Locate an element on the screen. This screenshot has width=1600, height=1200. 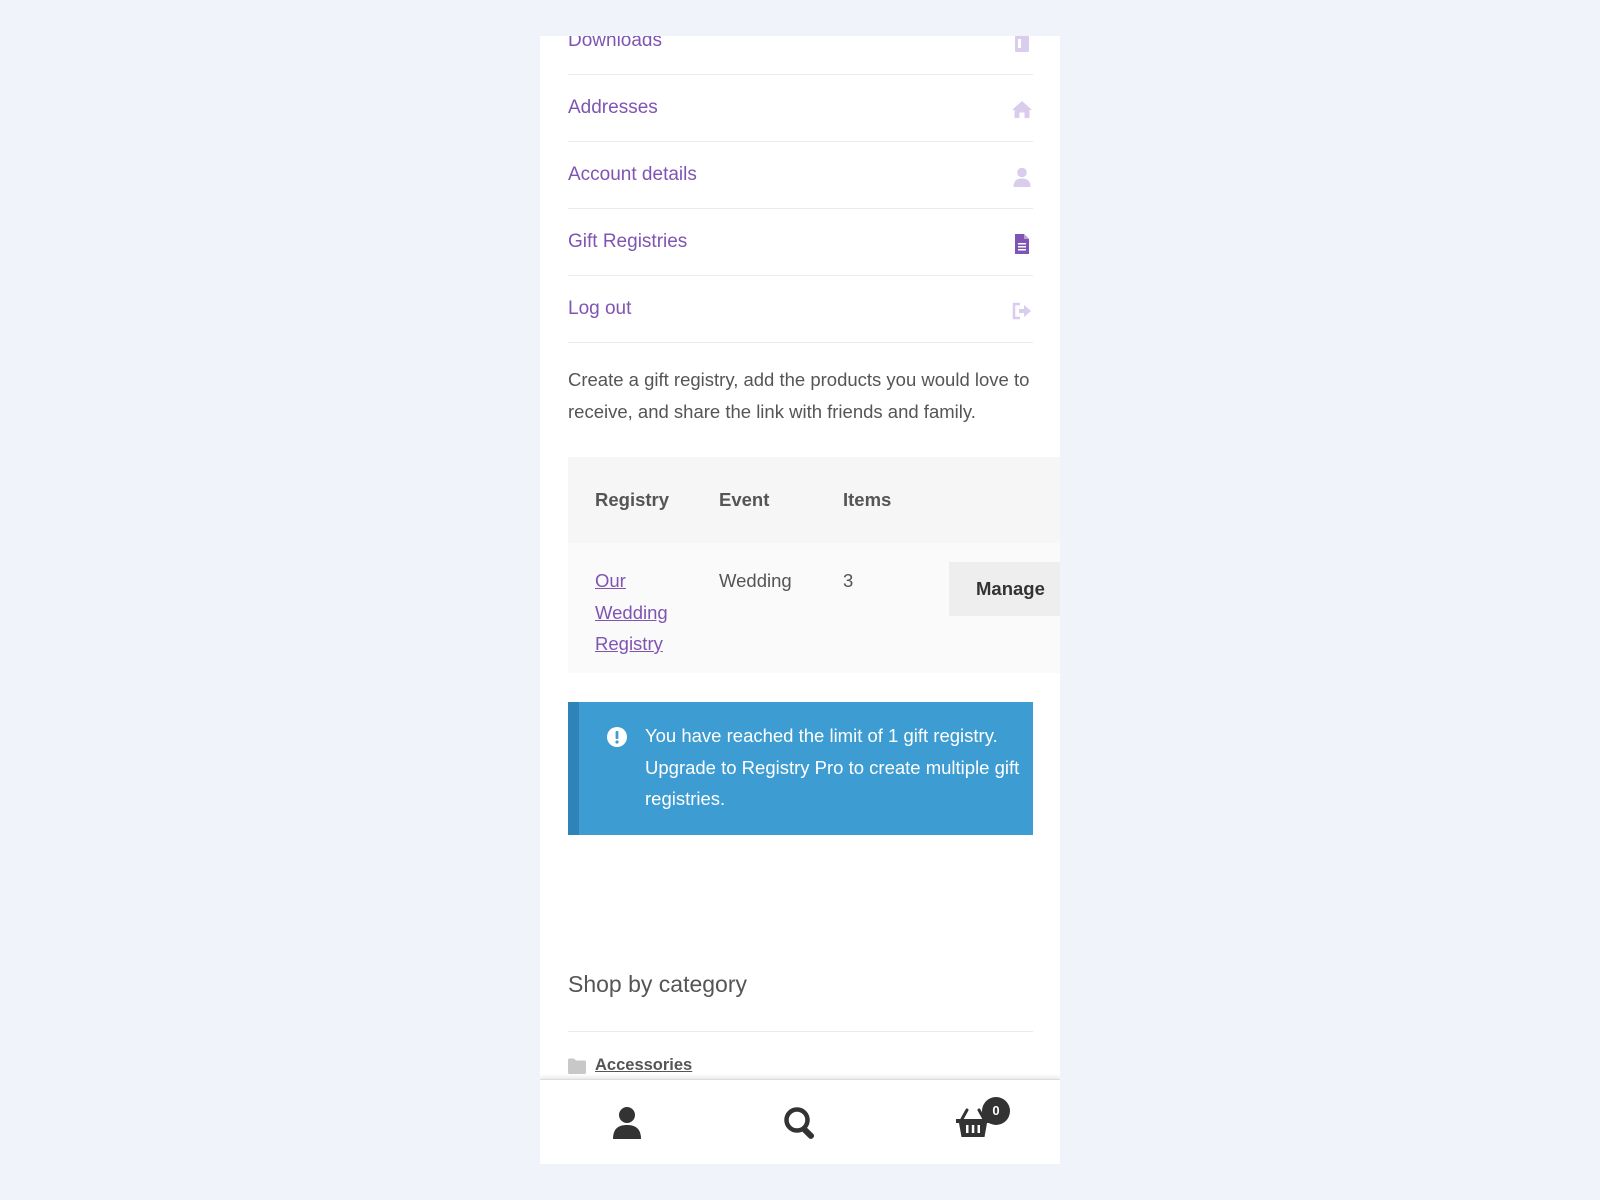
manage-button: Manage is located at coordinates (1004, 589).